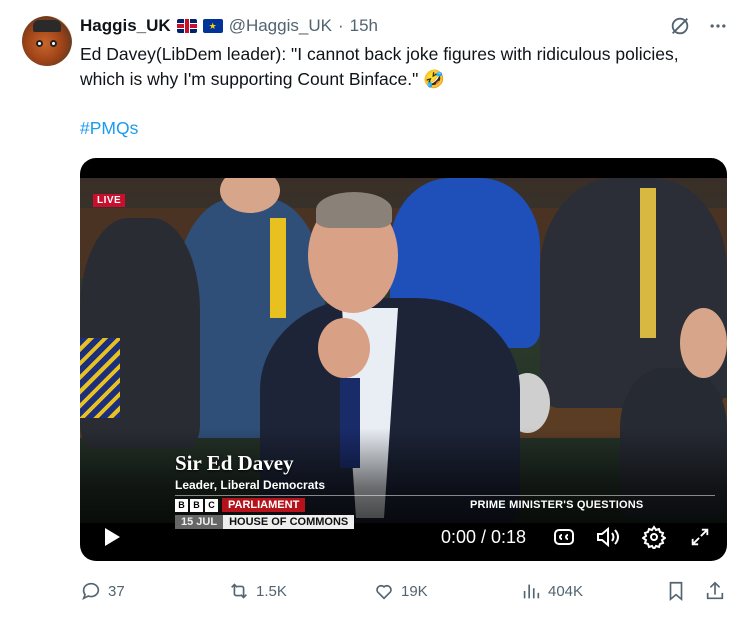 This screenshot has height=617, width=748. Describe the element at coordinates (102, 591) in the screenshot. I see `reply-button: 37` at that location.